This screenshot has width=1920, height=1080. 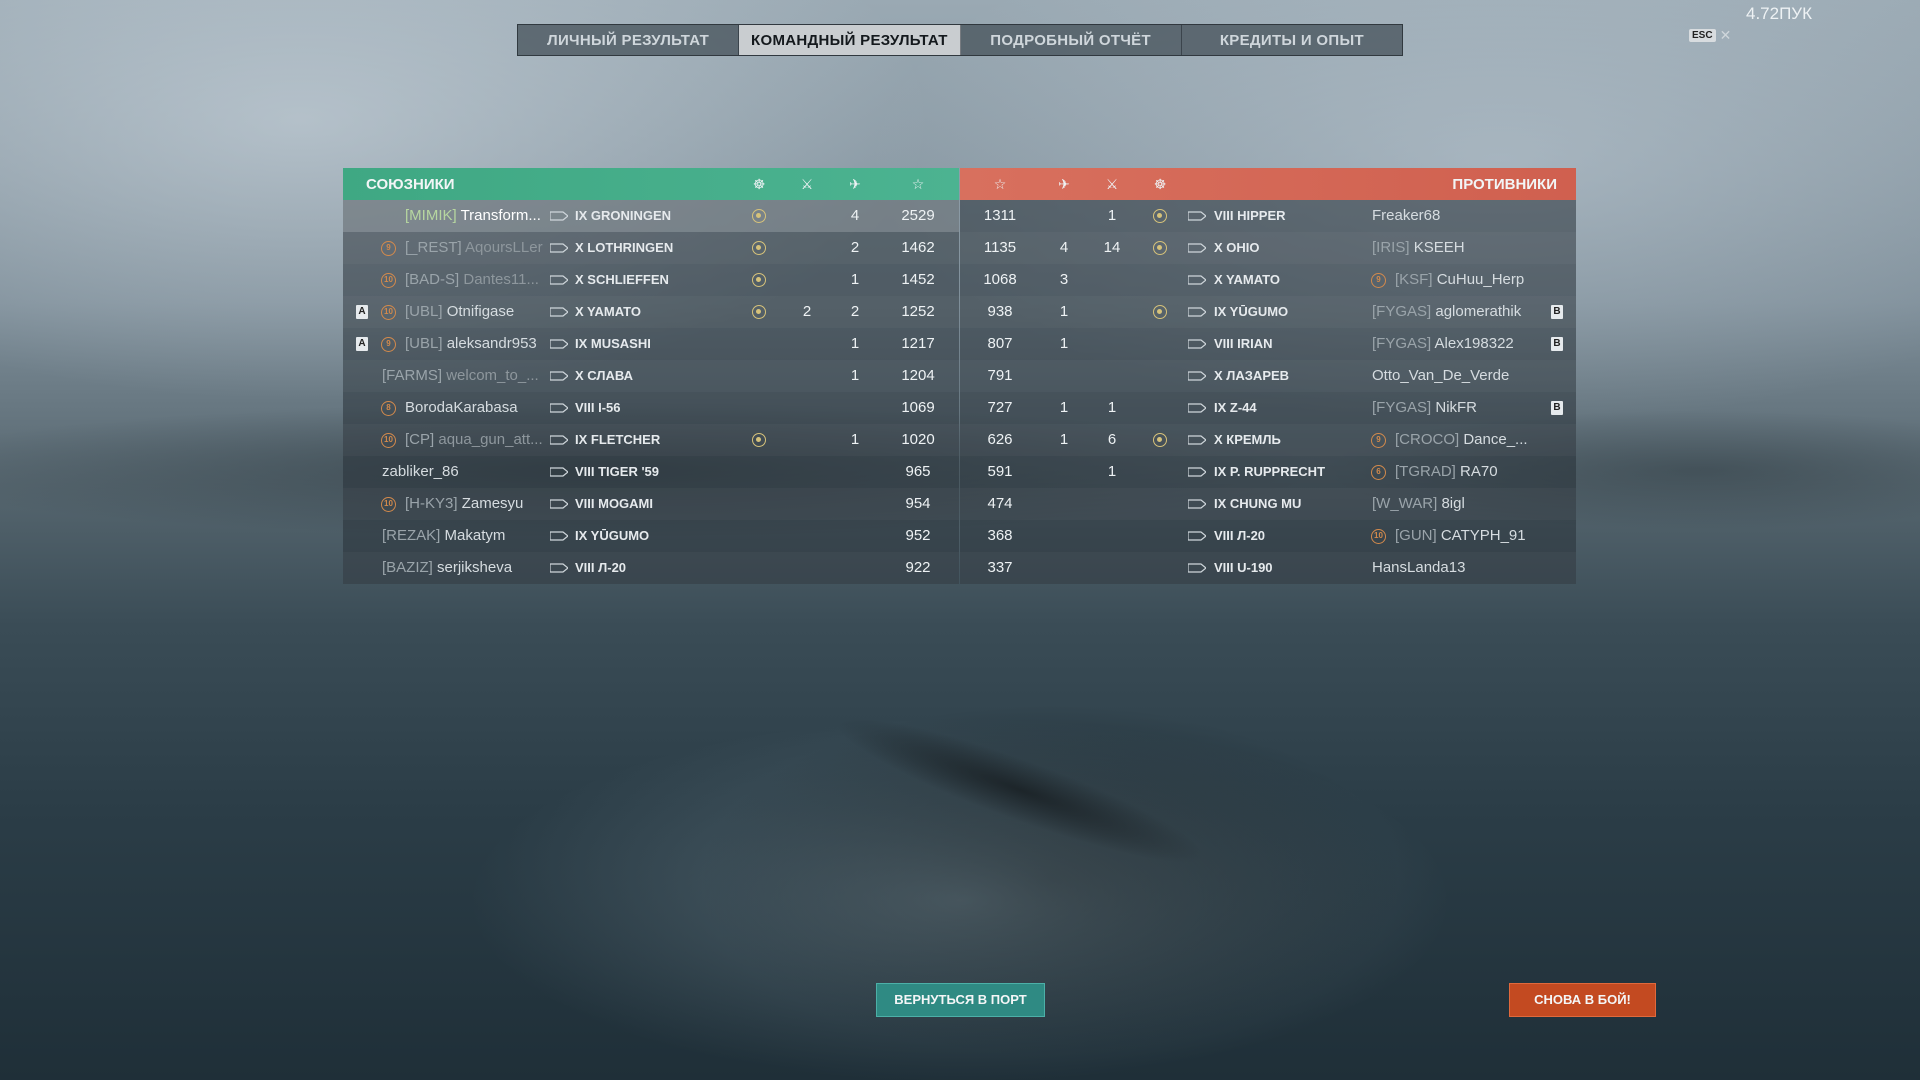 I want to click on enemy-row: 474 IX CHUNG MU [W_WAR] 8igl, so click(x=1268, y=504).